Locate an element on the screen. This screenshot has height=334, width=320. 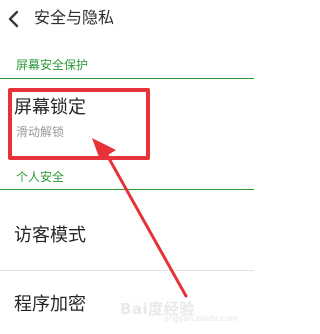
section-header-screen-protection: 屏幕安全保护 is located at coordinates (52, 65).